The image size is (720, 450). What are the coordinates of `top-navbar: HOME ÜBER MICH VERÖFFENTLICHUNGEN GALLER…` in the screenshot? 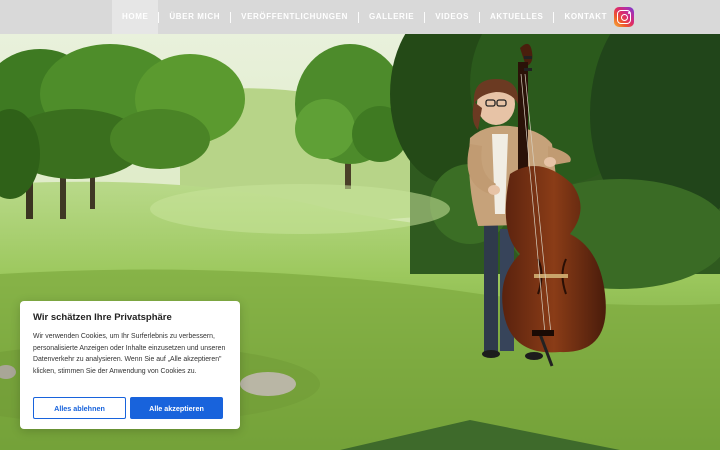 It's located at (360, 17).